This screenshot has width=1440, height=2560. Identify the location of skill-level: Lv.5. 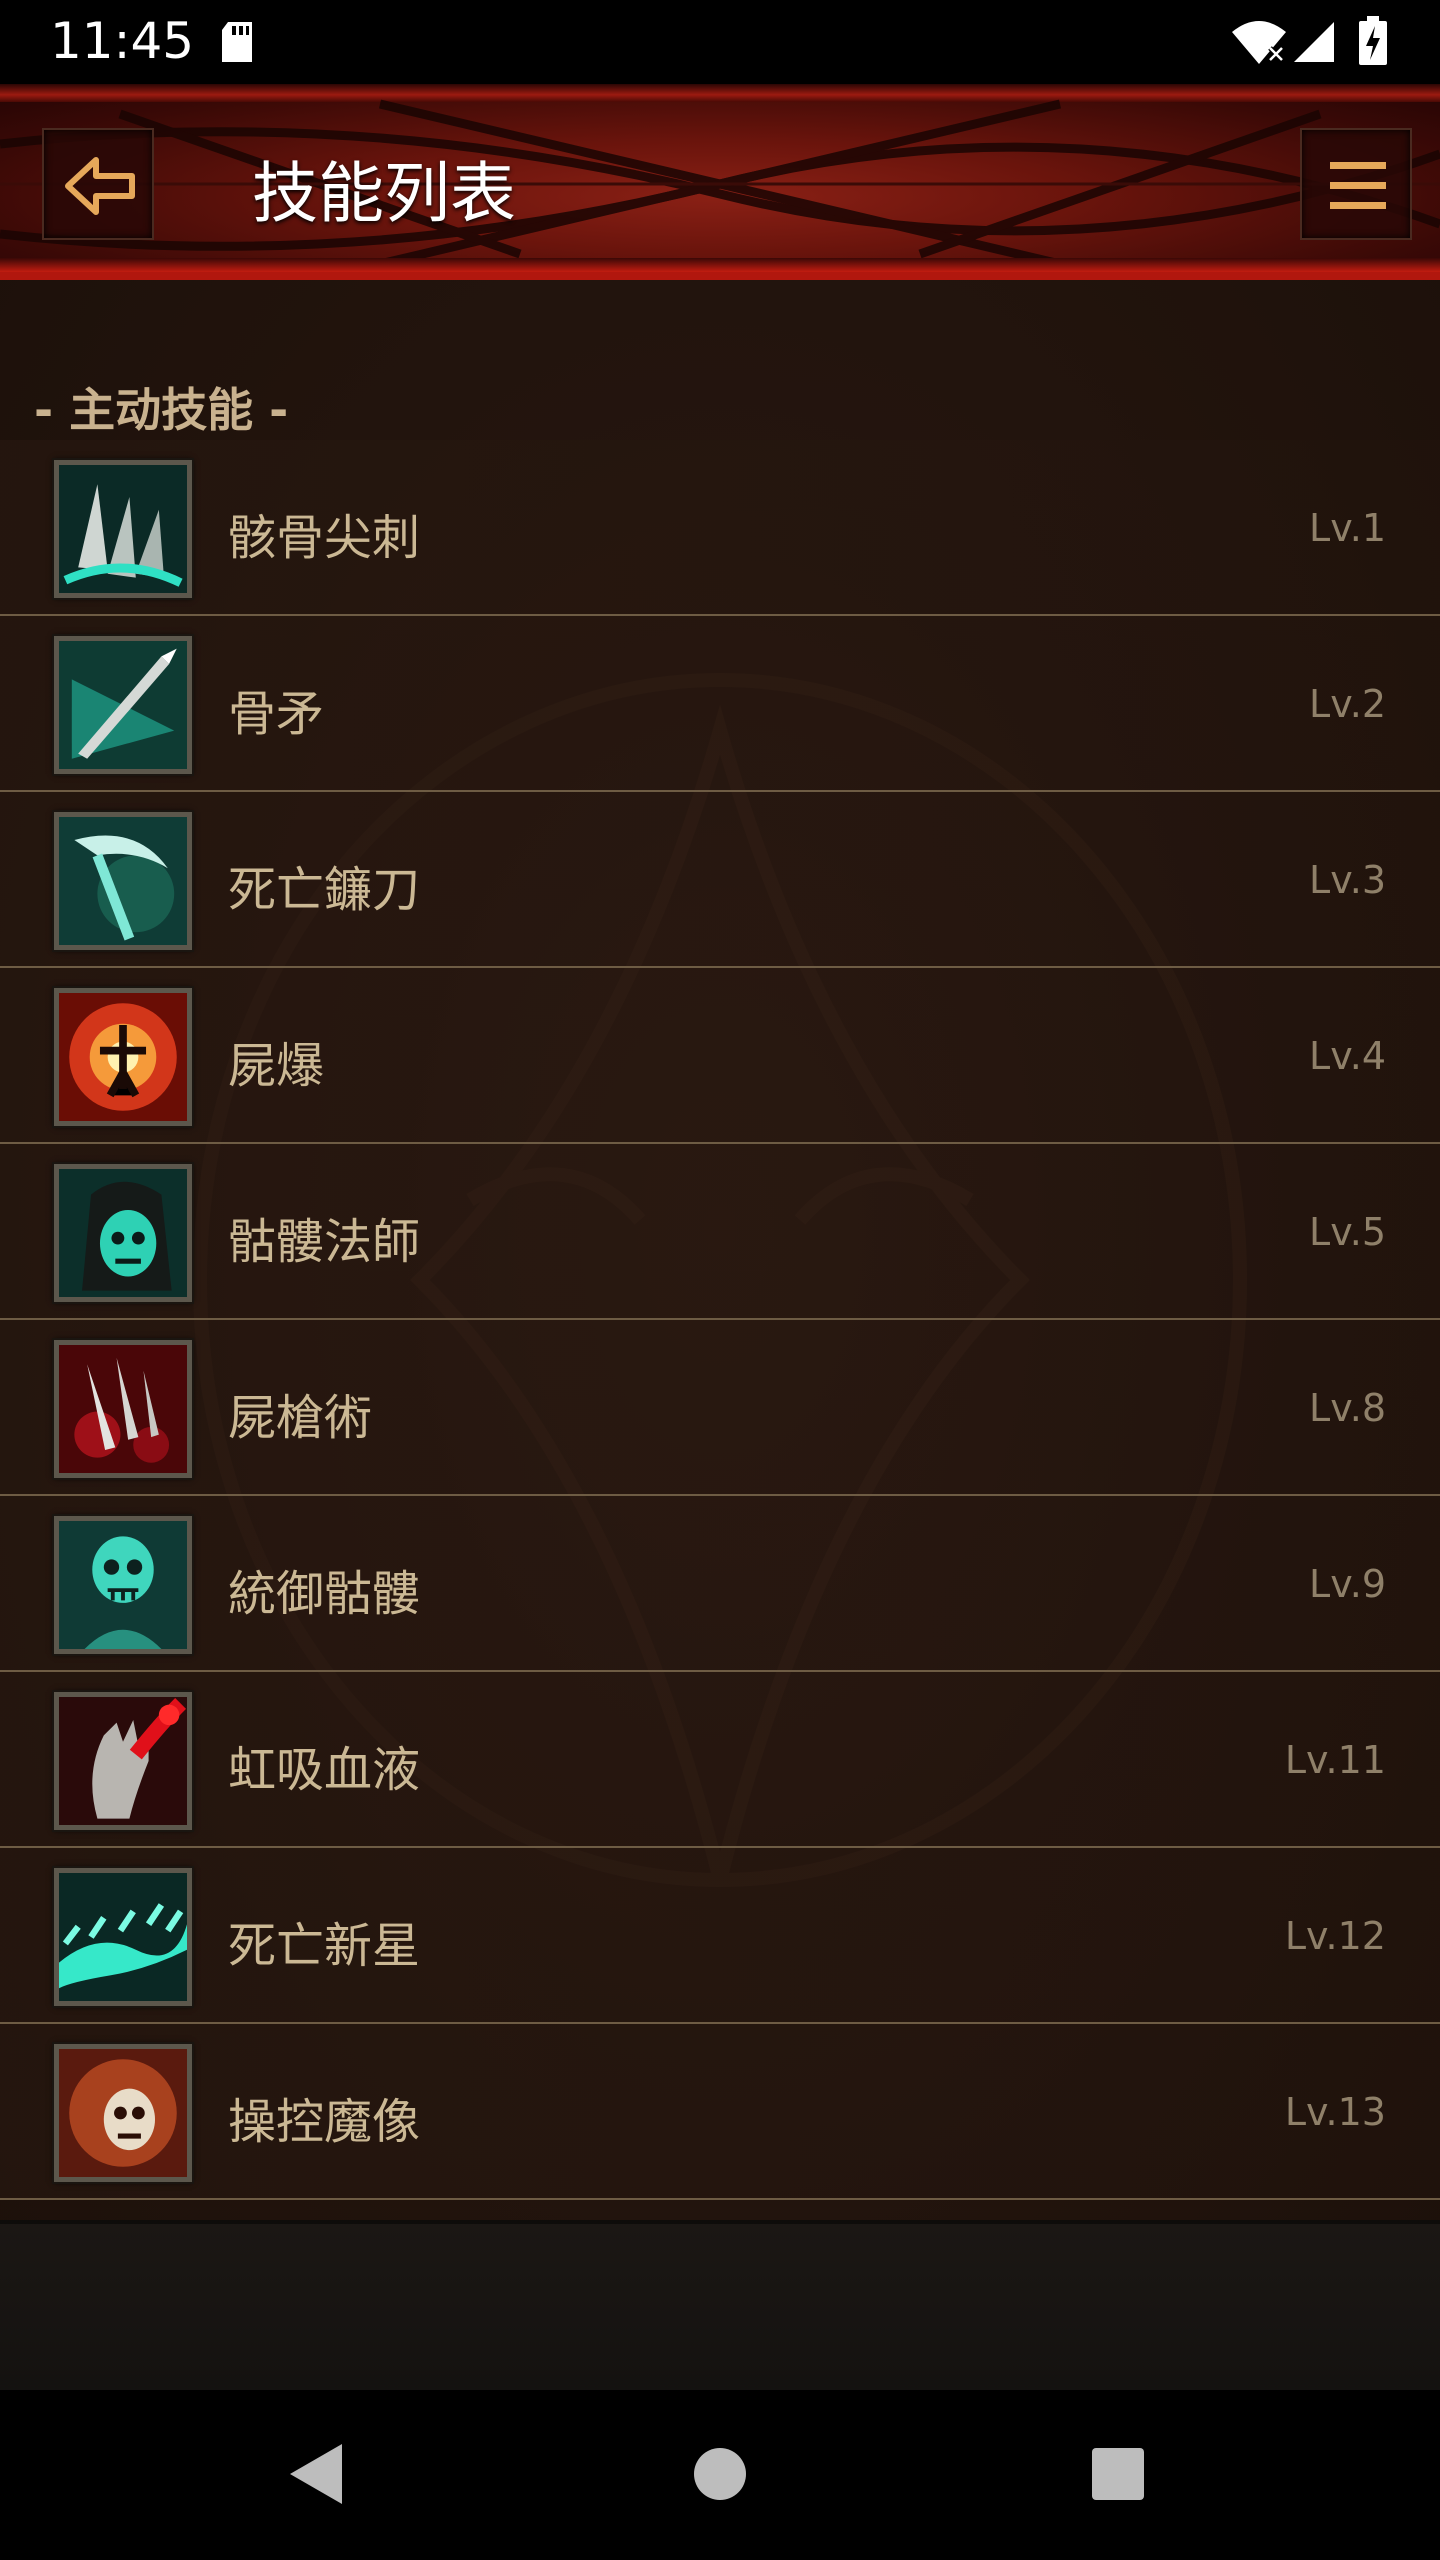
(1347, 1232).